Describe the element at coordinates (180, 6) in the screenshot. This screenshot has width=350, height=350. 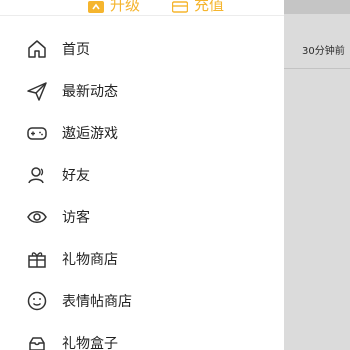
I see `wallet-icon` at that location.